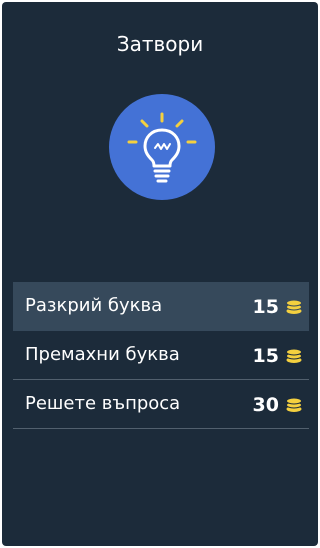 The height and width of the screenshot is (548, 320). I want to click on option-label: Премахни буква, so click(102, 354).